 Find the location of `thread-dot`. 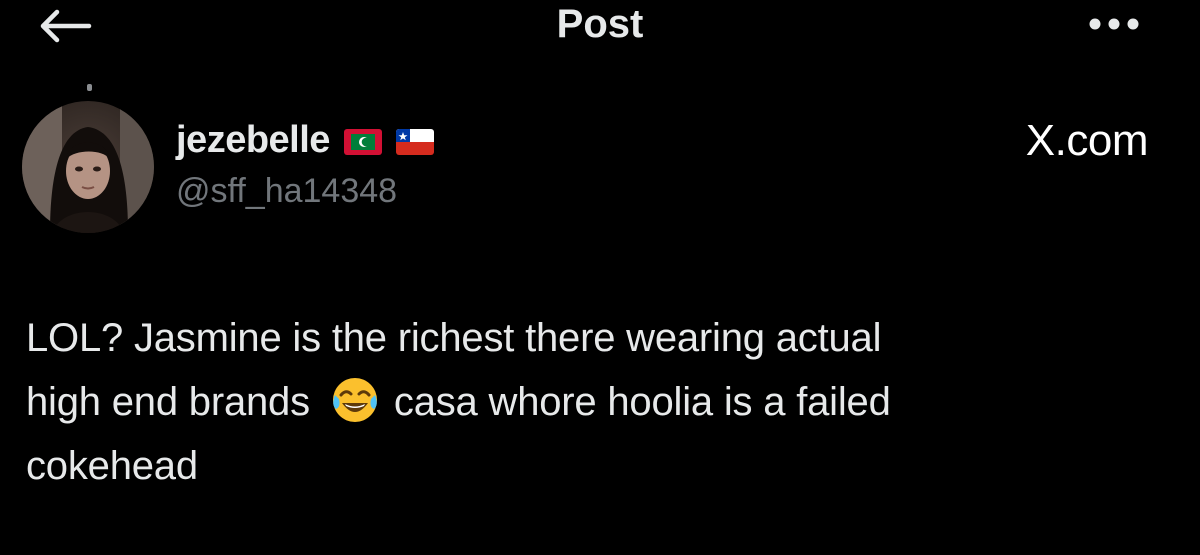

thread-dot is located at coordinates (89, 87).